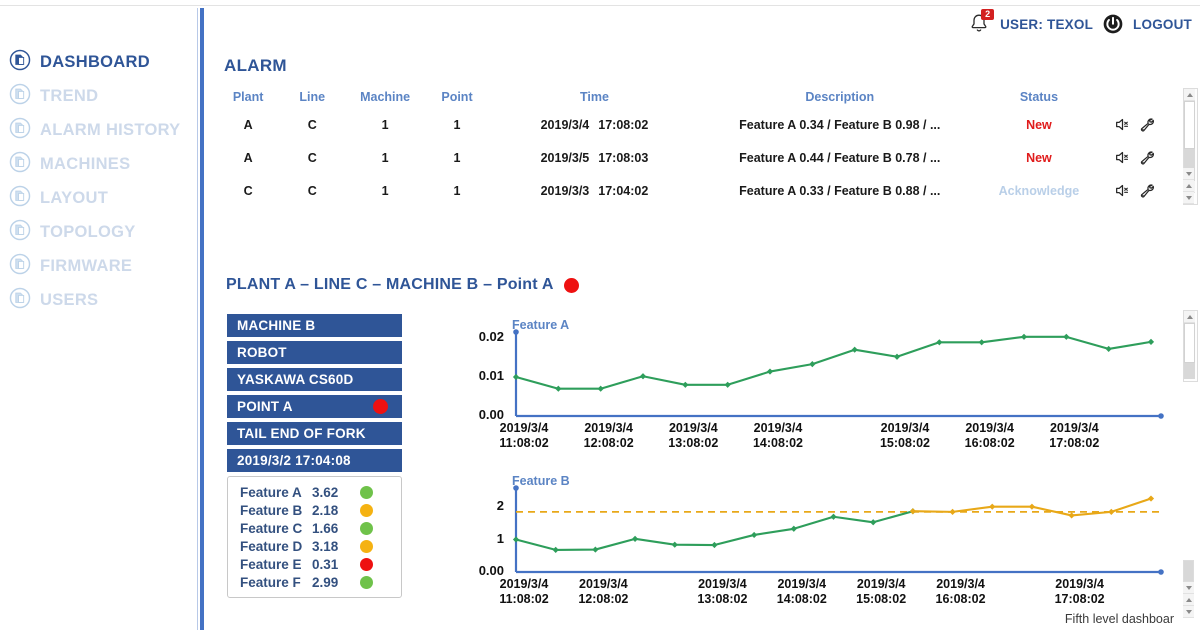 The width and height of the screenshot is (1200, 630). Describe the element at coordinates (95, 61) in the screenshot. I see `sidebar-item-label: DASHBOARD` at that location.